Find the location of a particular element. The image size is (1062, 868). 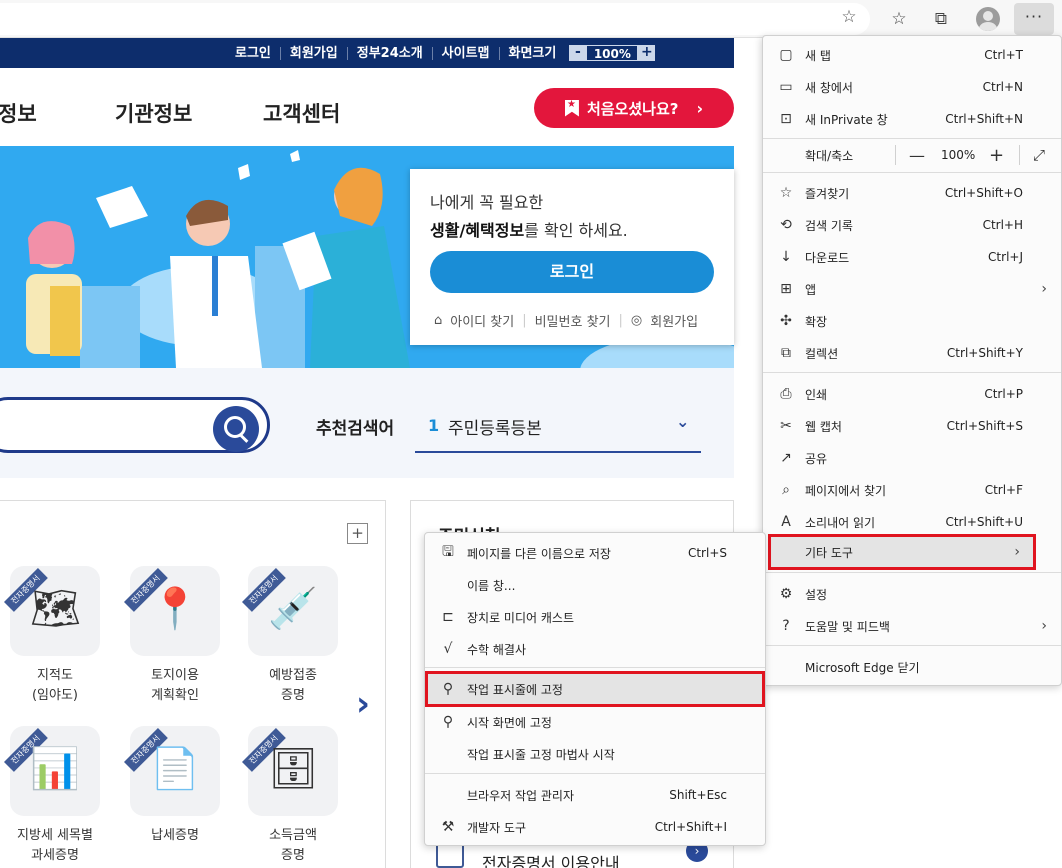

submenu-save-page-as: 🖫 페이지를 다른 이름으로 저장 Ctrl+S is located at coordinates (595, 553).